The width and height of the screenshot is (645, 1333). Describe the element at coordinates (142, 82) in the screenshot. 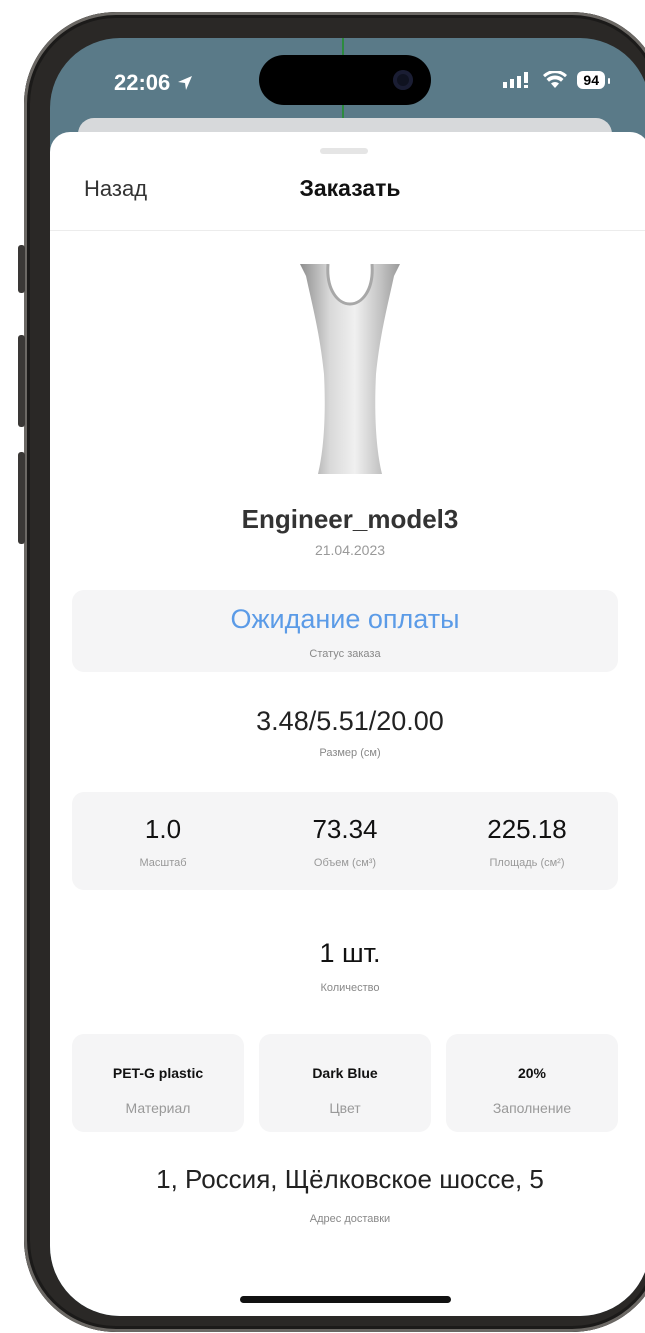

I see `time-text: 22:06` at that location.